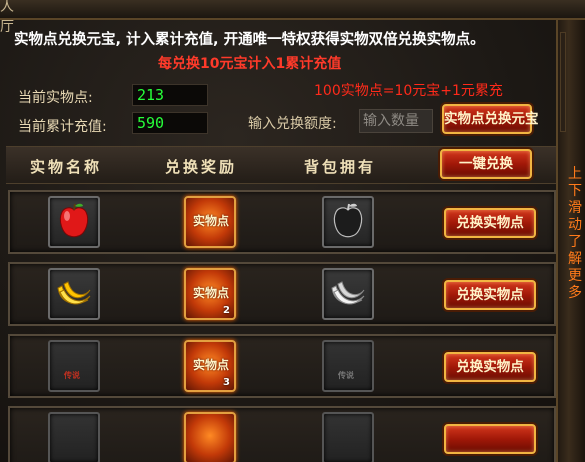 The height and width of the screenshot is (462, 585). I want to click on owned-legendary-item-label: 传说, so click(346, 375).